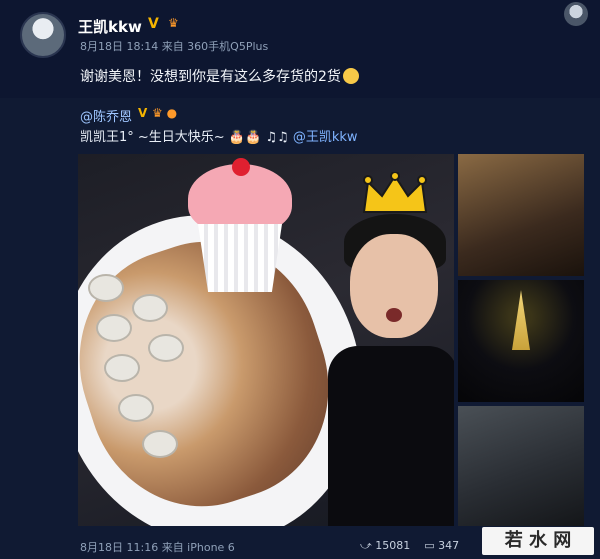  I want to click on user-avatar, so click(43, 35).